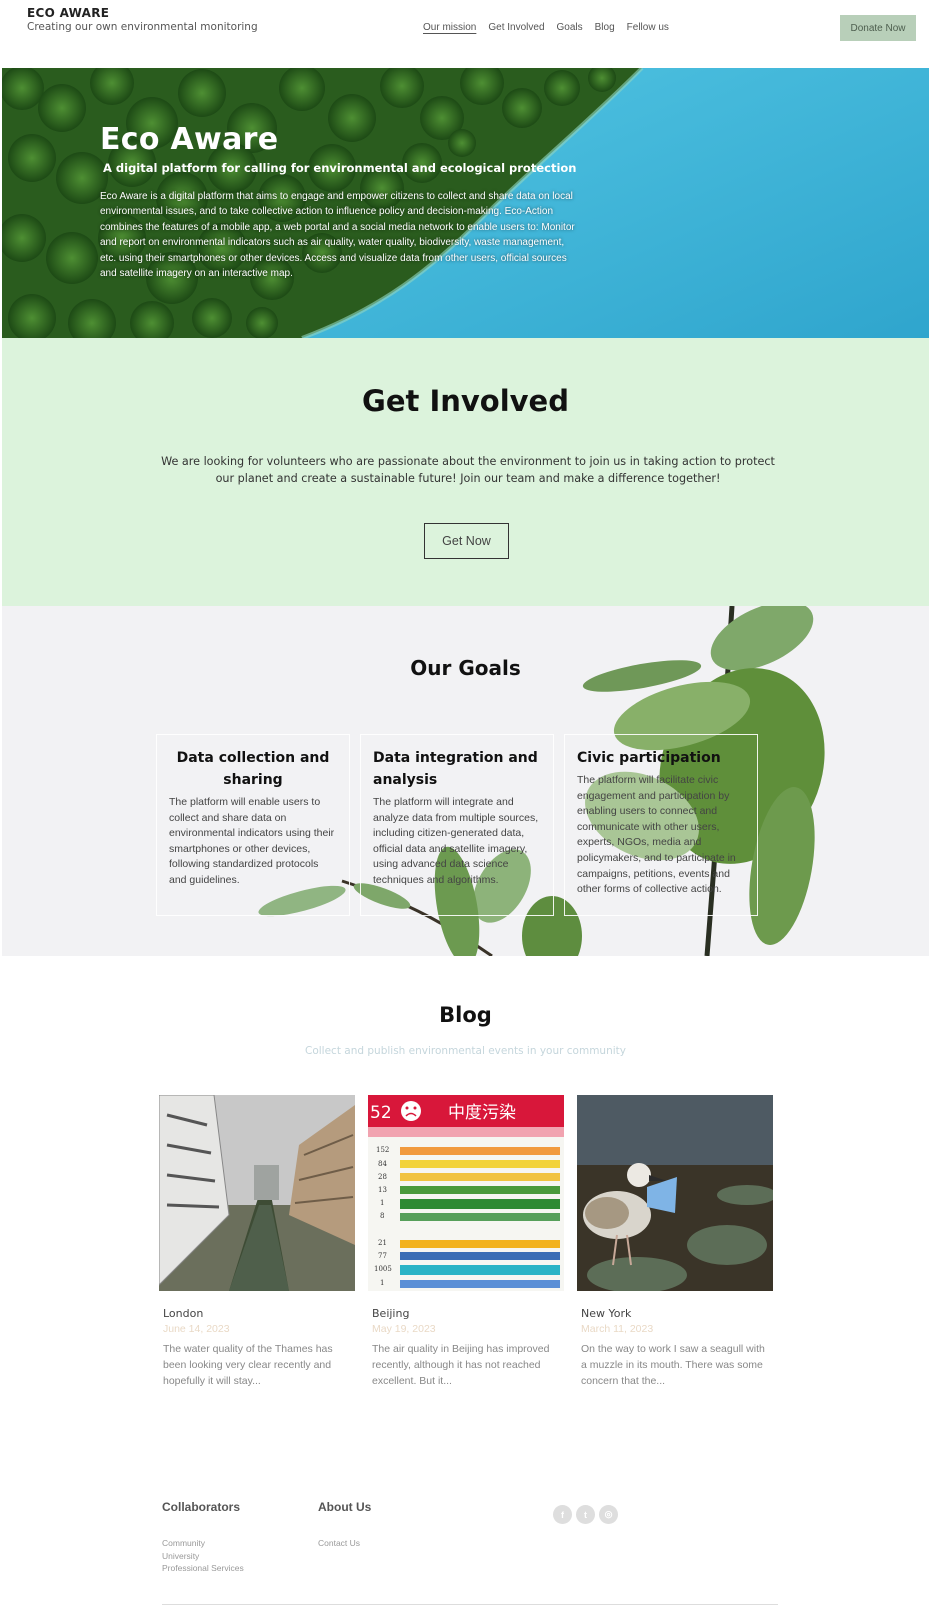  What do you see at coordinates (142, 13) in the screenshot?
I see `brand-title: ECO AWARE` at bounding box center [142, 13].